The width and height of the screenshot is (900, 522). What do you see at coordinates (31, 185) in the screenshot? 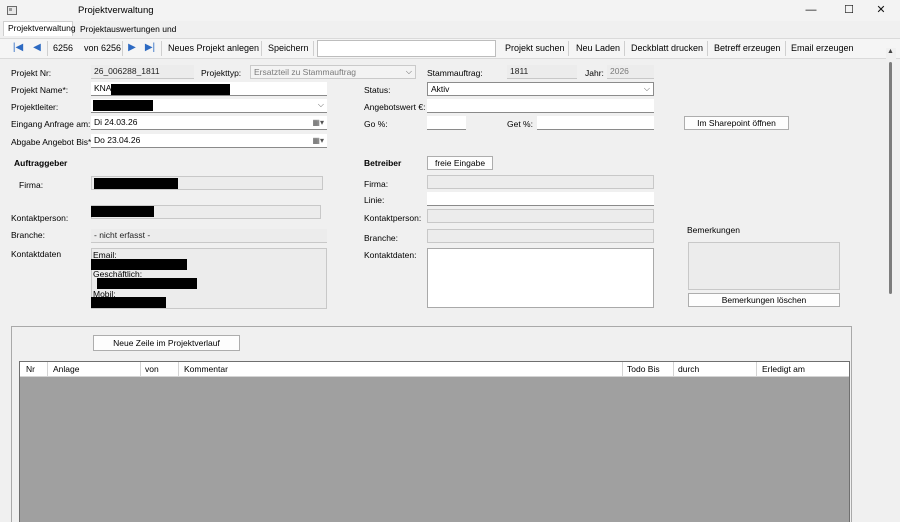
I see `client-company-label: Firma:` at bounding box center [31, 185].